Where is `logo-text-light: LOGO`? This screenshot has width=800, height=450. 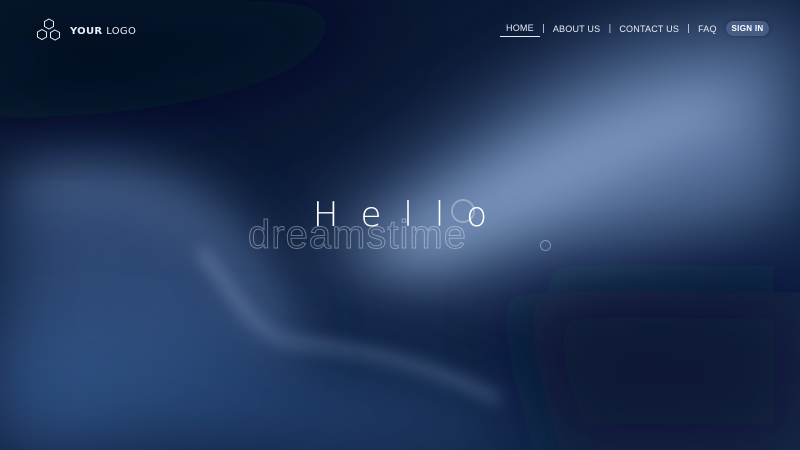 logo-text-light: LOGO is located at coordinates (121, 31).